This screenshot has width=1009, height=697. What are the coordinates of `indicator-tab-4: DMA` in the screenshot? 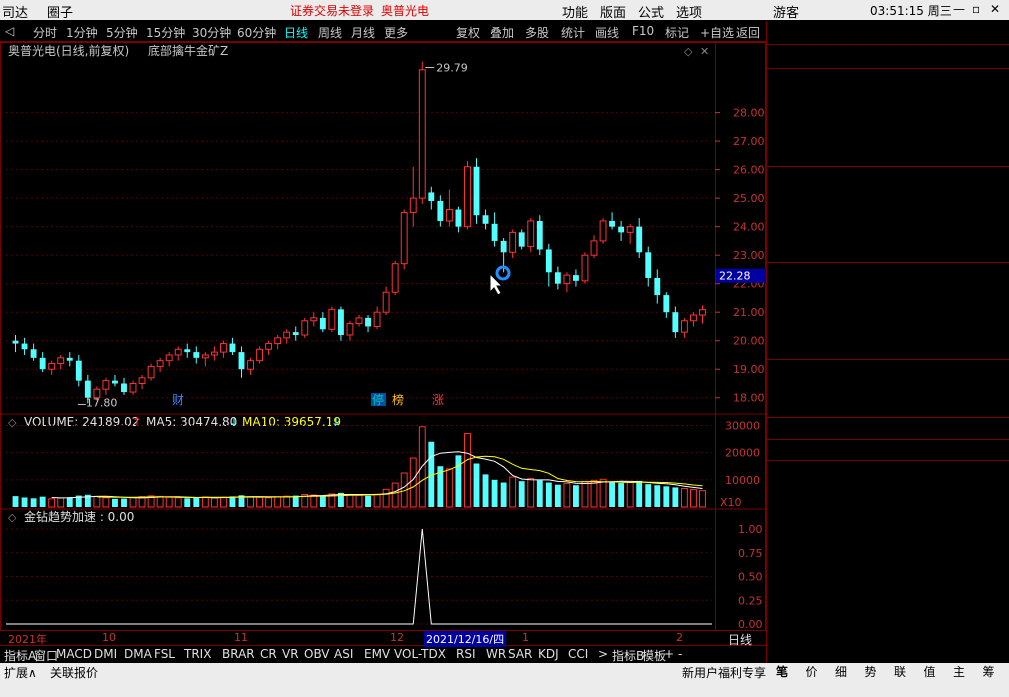 It's located at (138, 654).